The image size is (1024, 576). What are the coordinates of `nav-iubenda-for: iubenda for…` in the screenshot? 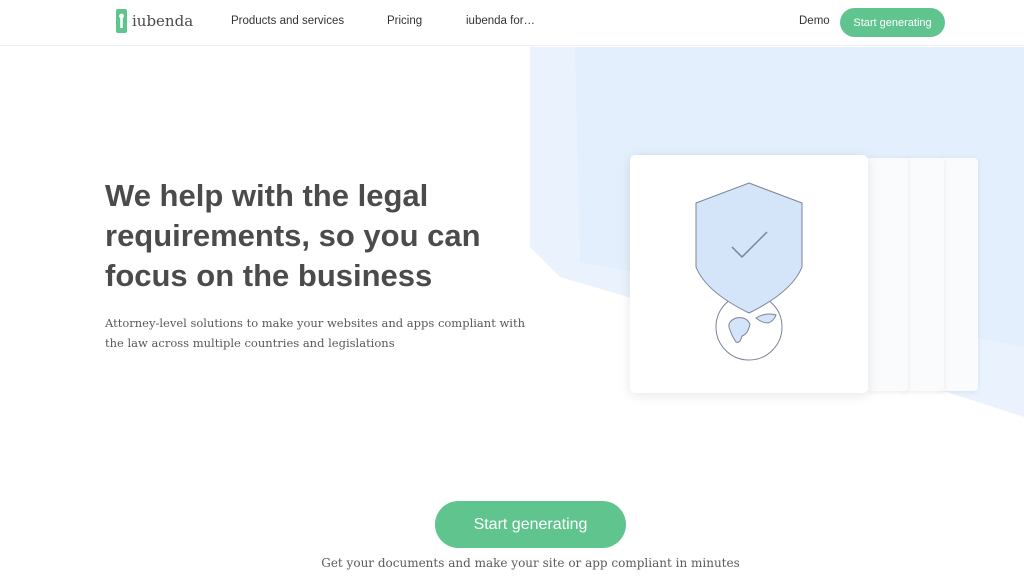 It's located at (500, 21).